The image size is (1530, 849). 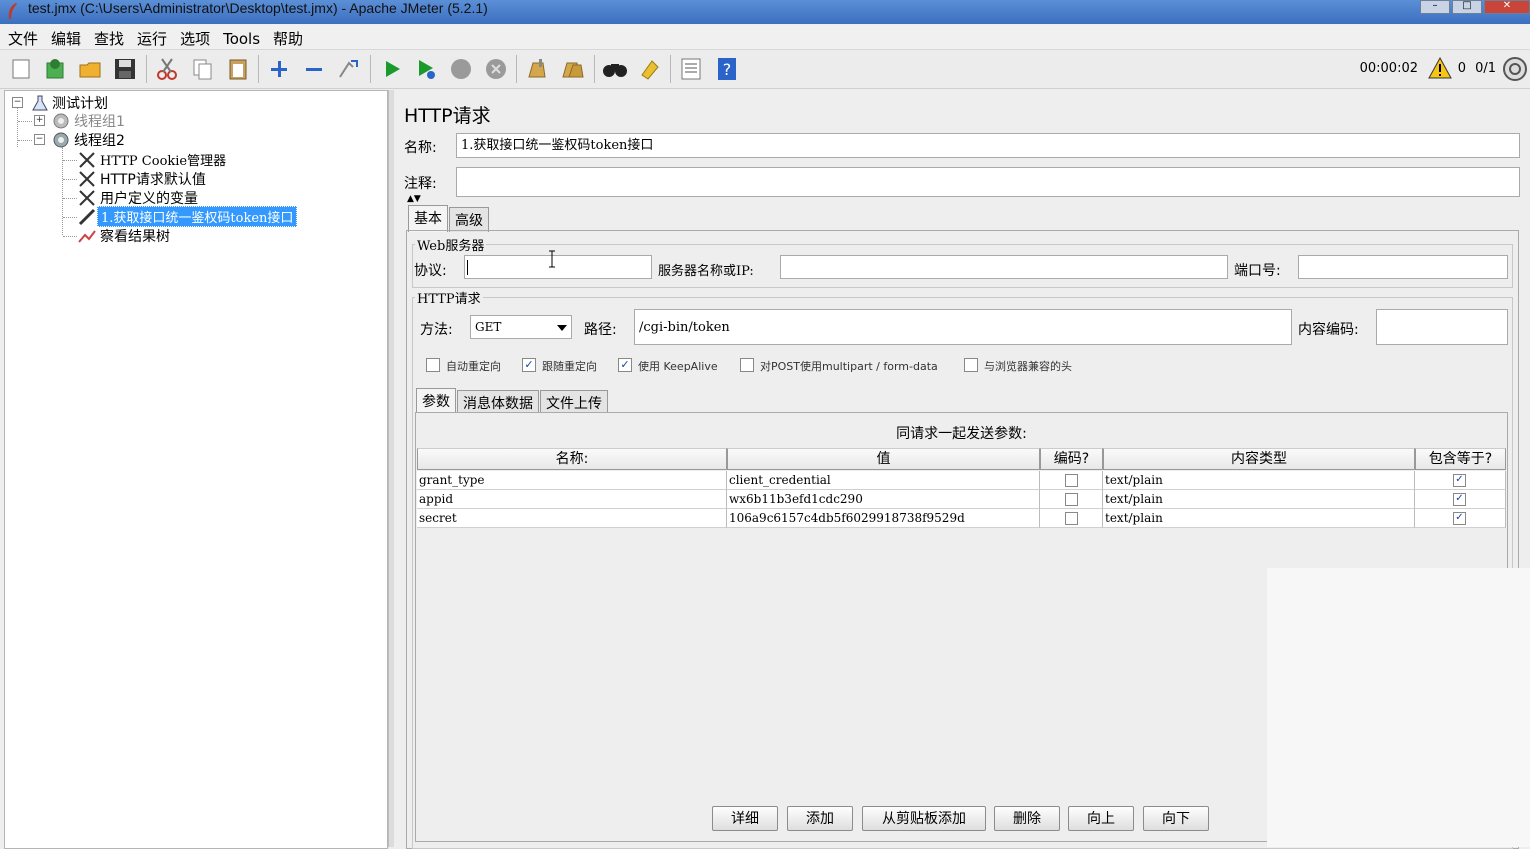 I want to click on function-helper-icon, so click(x=691, y=69).